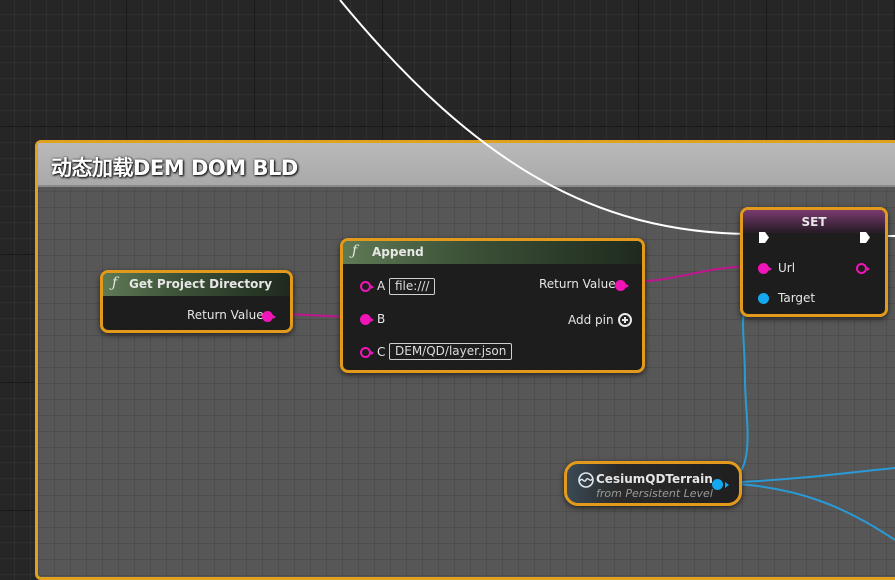 Image resolution: width=895 pixels, height=580 pixels. What do you see at coordinates (201, 284) in the screenshot?
I see `node-title: Get Project Directory` at bounding box center [201, 284].